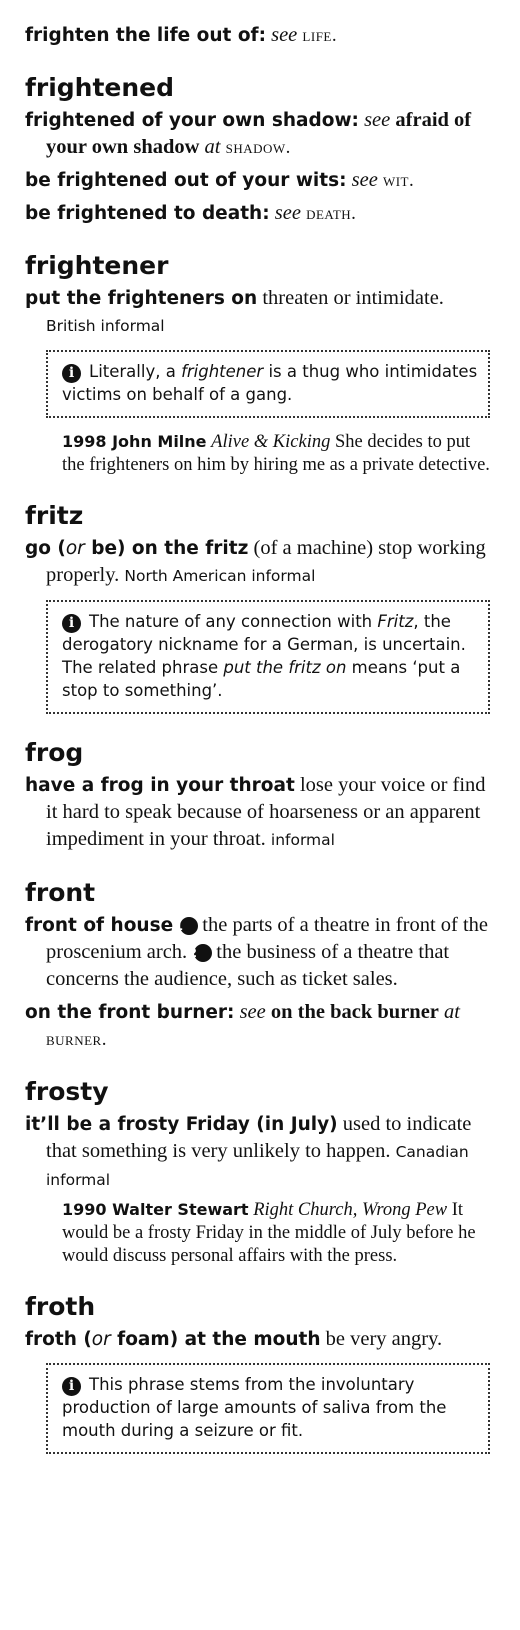 The height and width of the screenshot is (1630, 520). Describe the element at coordinates (60, 1306) in the screenshot. I see `headword-froth: froth` at that location.